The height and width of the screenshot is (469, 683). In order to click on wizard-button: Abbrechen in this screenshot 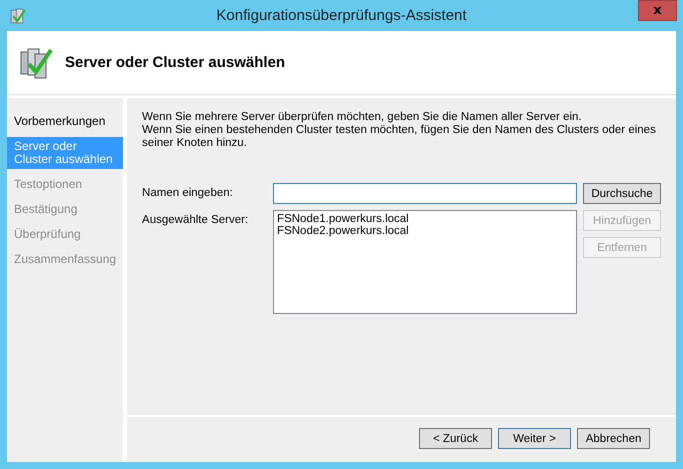, I will do `click(613, 438)`.